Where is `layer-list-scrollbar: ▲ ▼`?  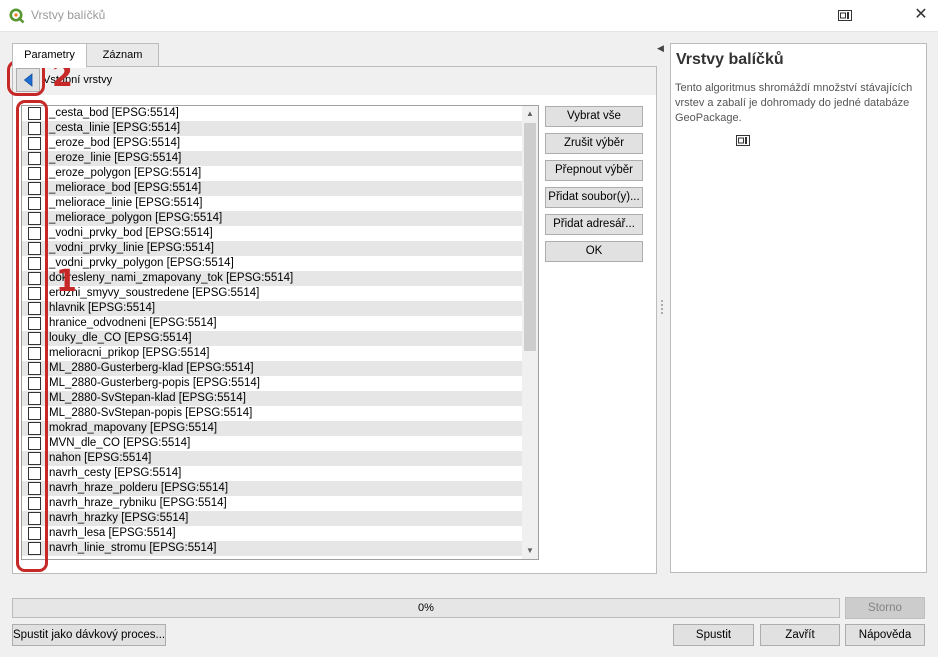 layer-list-scrollbar: ▲ ▼ is located at coordinates (530, 332).